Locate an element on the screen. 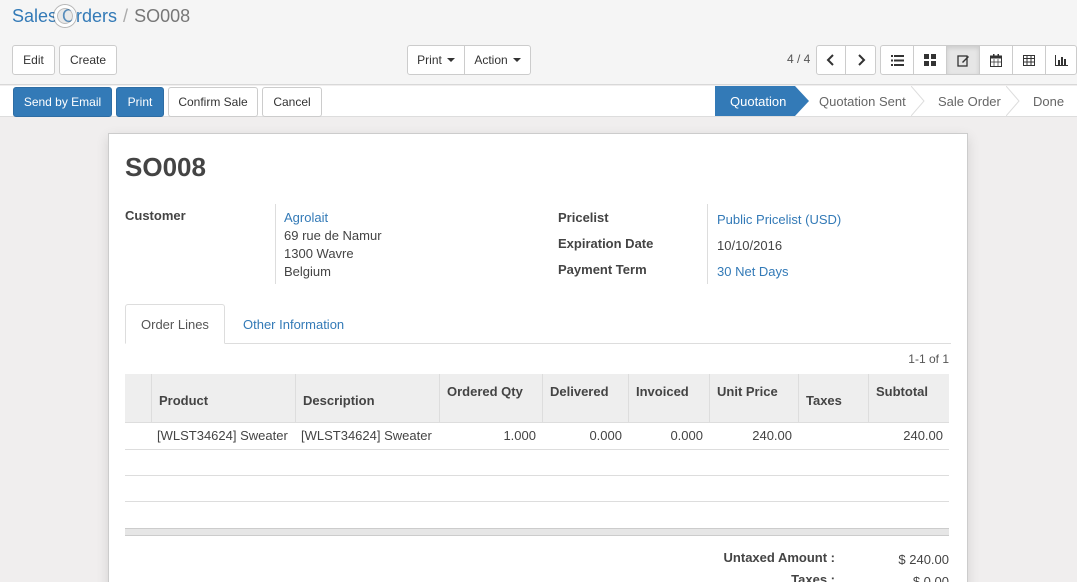  action-dropdown: Action is located at coordinates (497, 60).